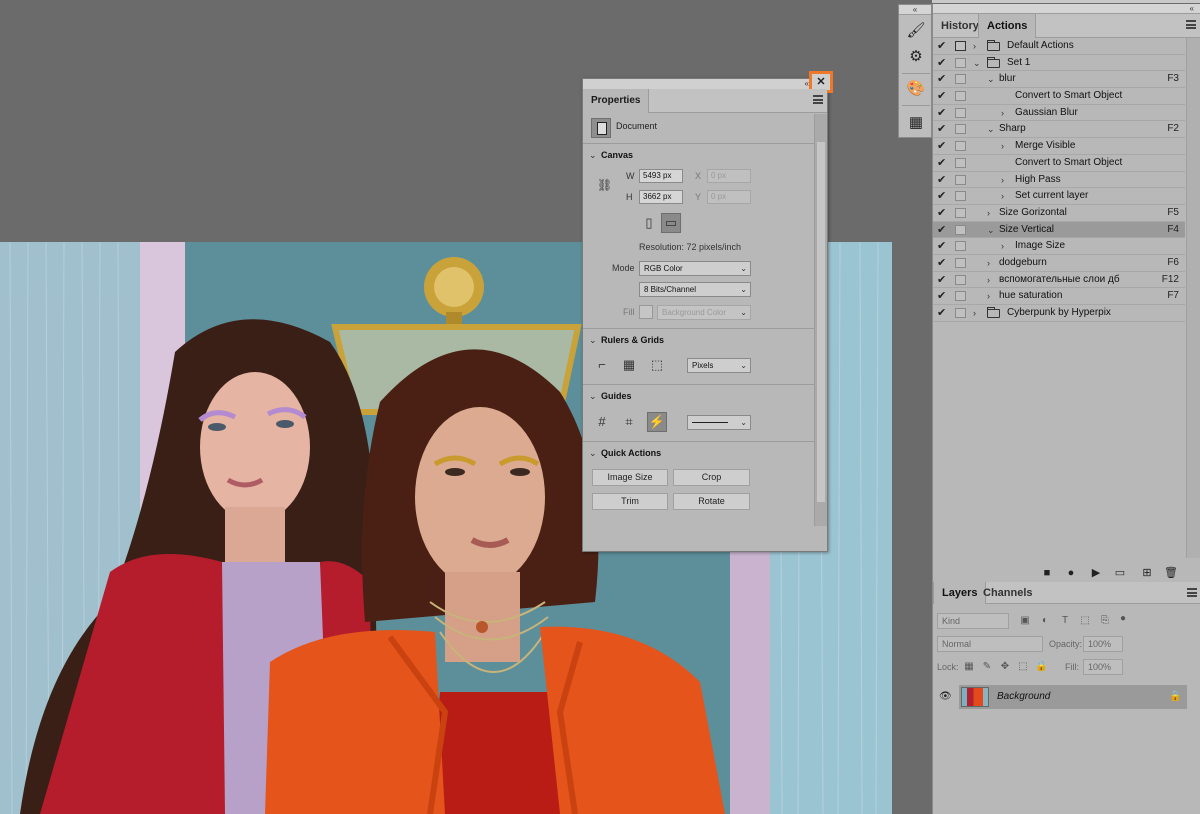  I want to click on lock-image-icon: ✎, so click(987, 667).